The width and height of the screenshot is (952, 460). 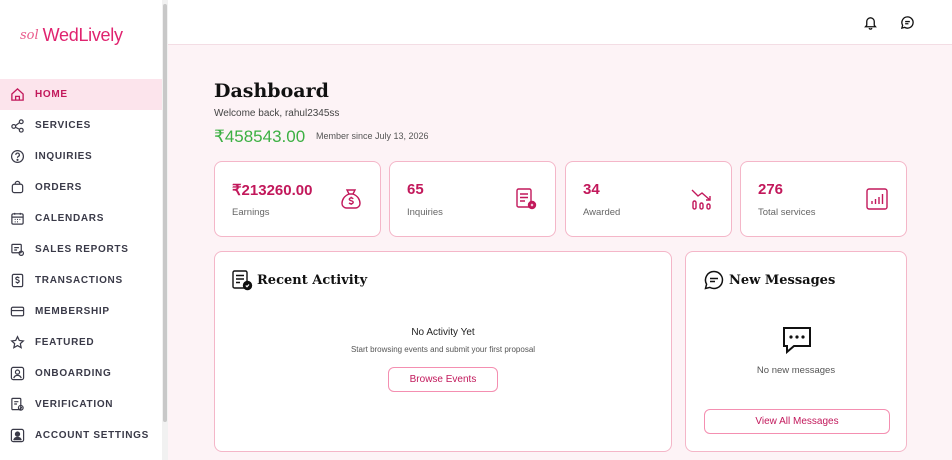 What do you see at coordinates (72, 311) in the screenshot?
I see `sidebar-item-label: MEMBERSHIP` at bounding box center [72, 311].